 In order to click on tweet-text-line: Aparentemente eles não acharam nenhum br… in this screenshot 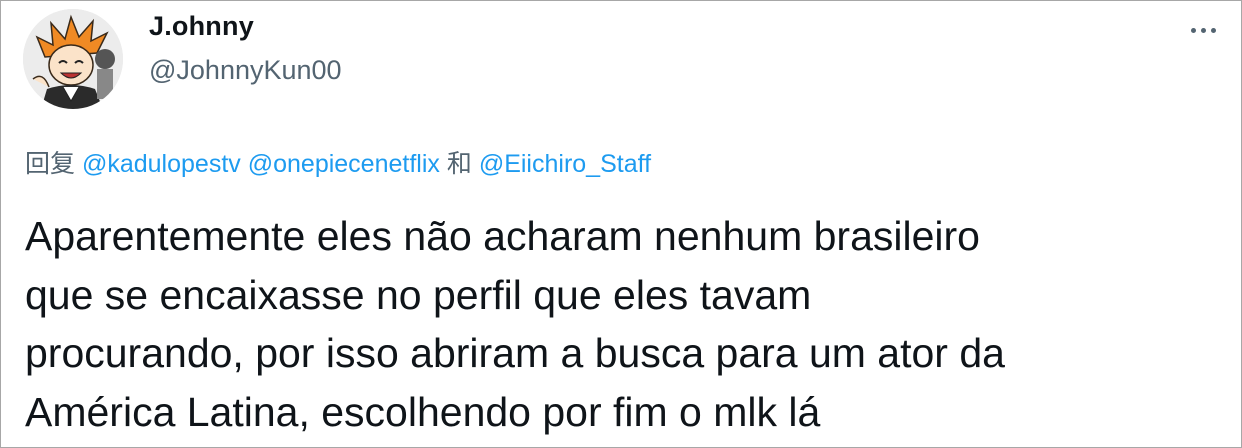, I will do `click(502, 236)`.